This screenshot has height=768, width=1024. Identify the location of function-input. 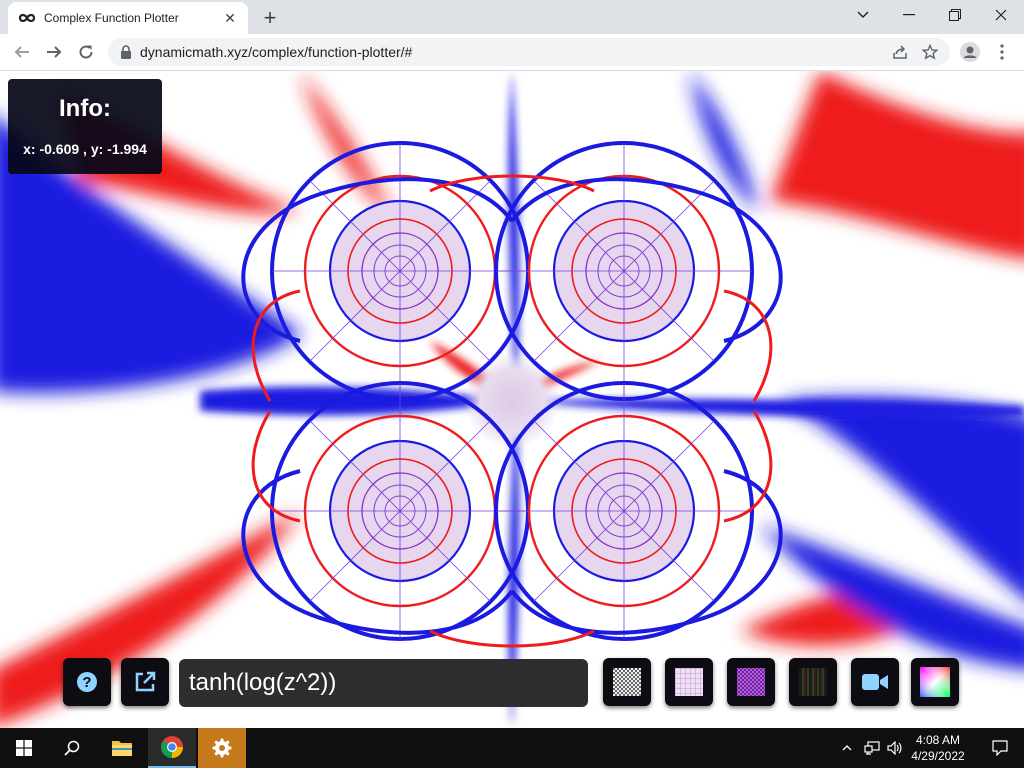
(383, 683).